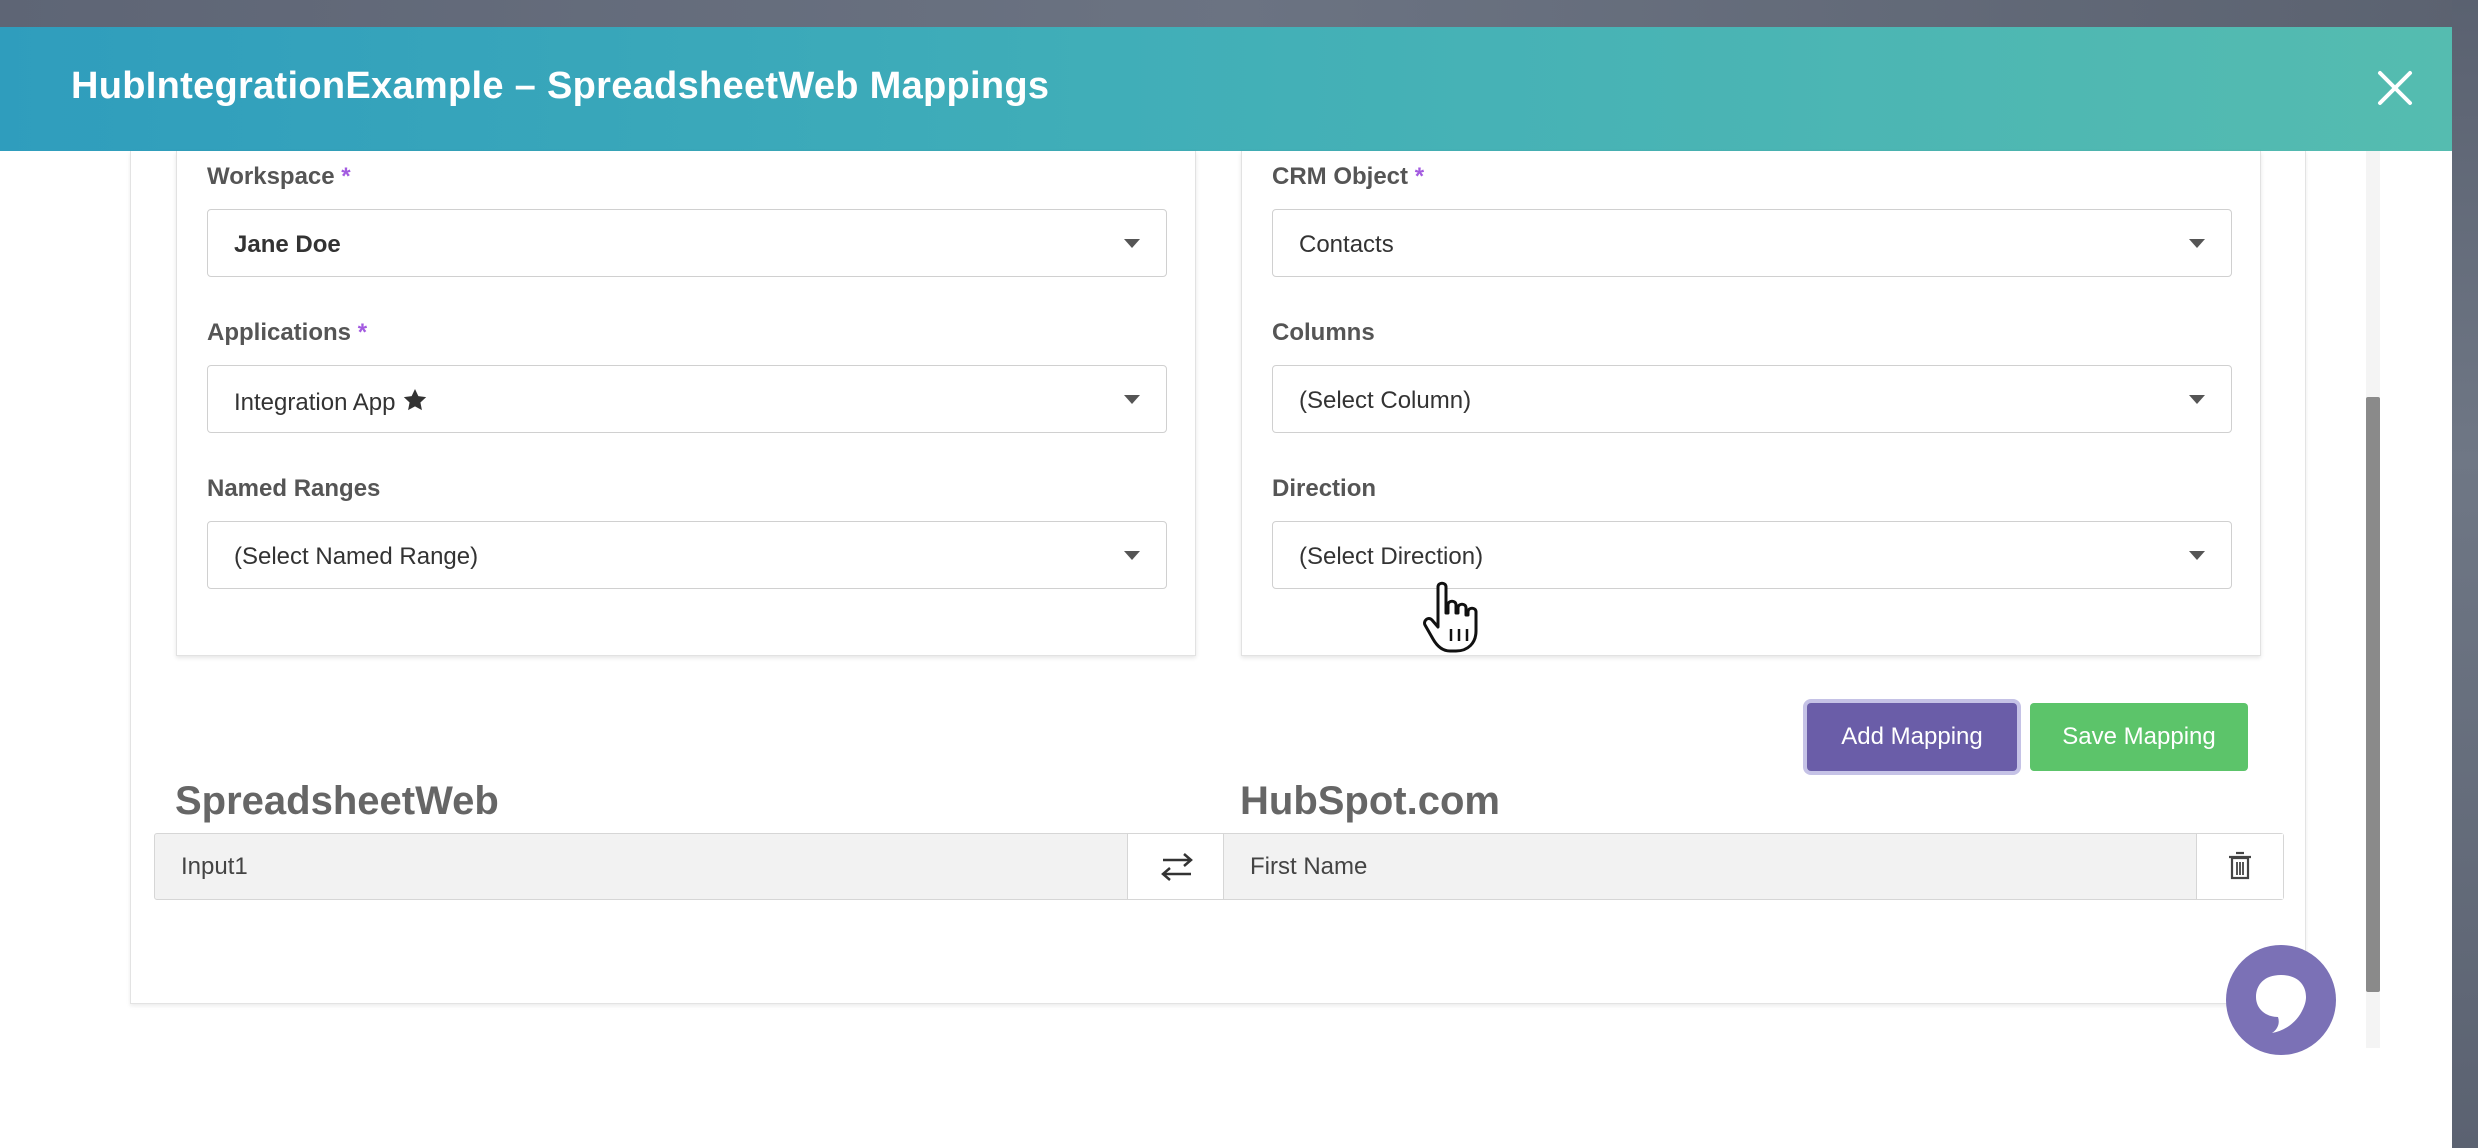 The image size is (2478, 1148). I want to click on applications-label: Applications *, so click(287, 332).